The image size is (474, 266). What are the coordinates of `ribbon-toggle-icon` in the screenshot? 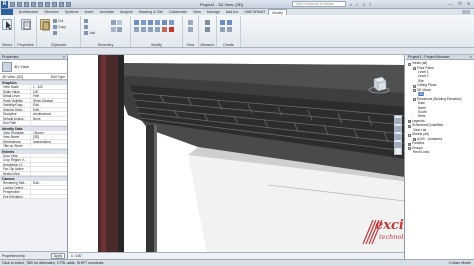 It's located at (466, 12).